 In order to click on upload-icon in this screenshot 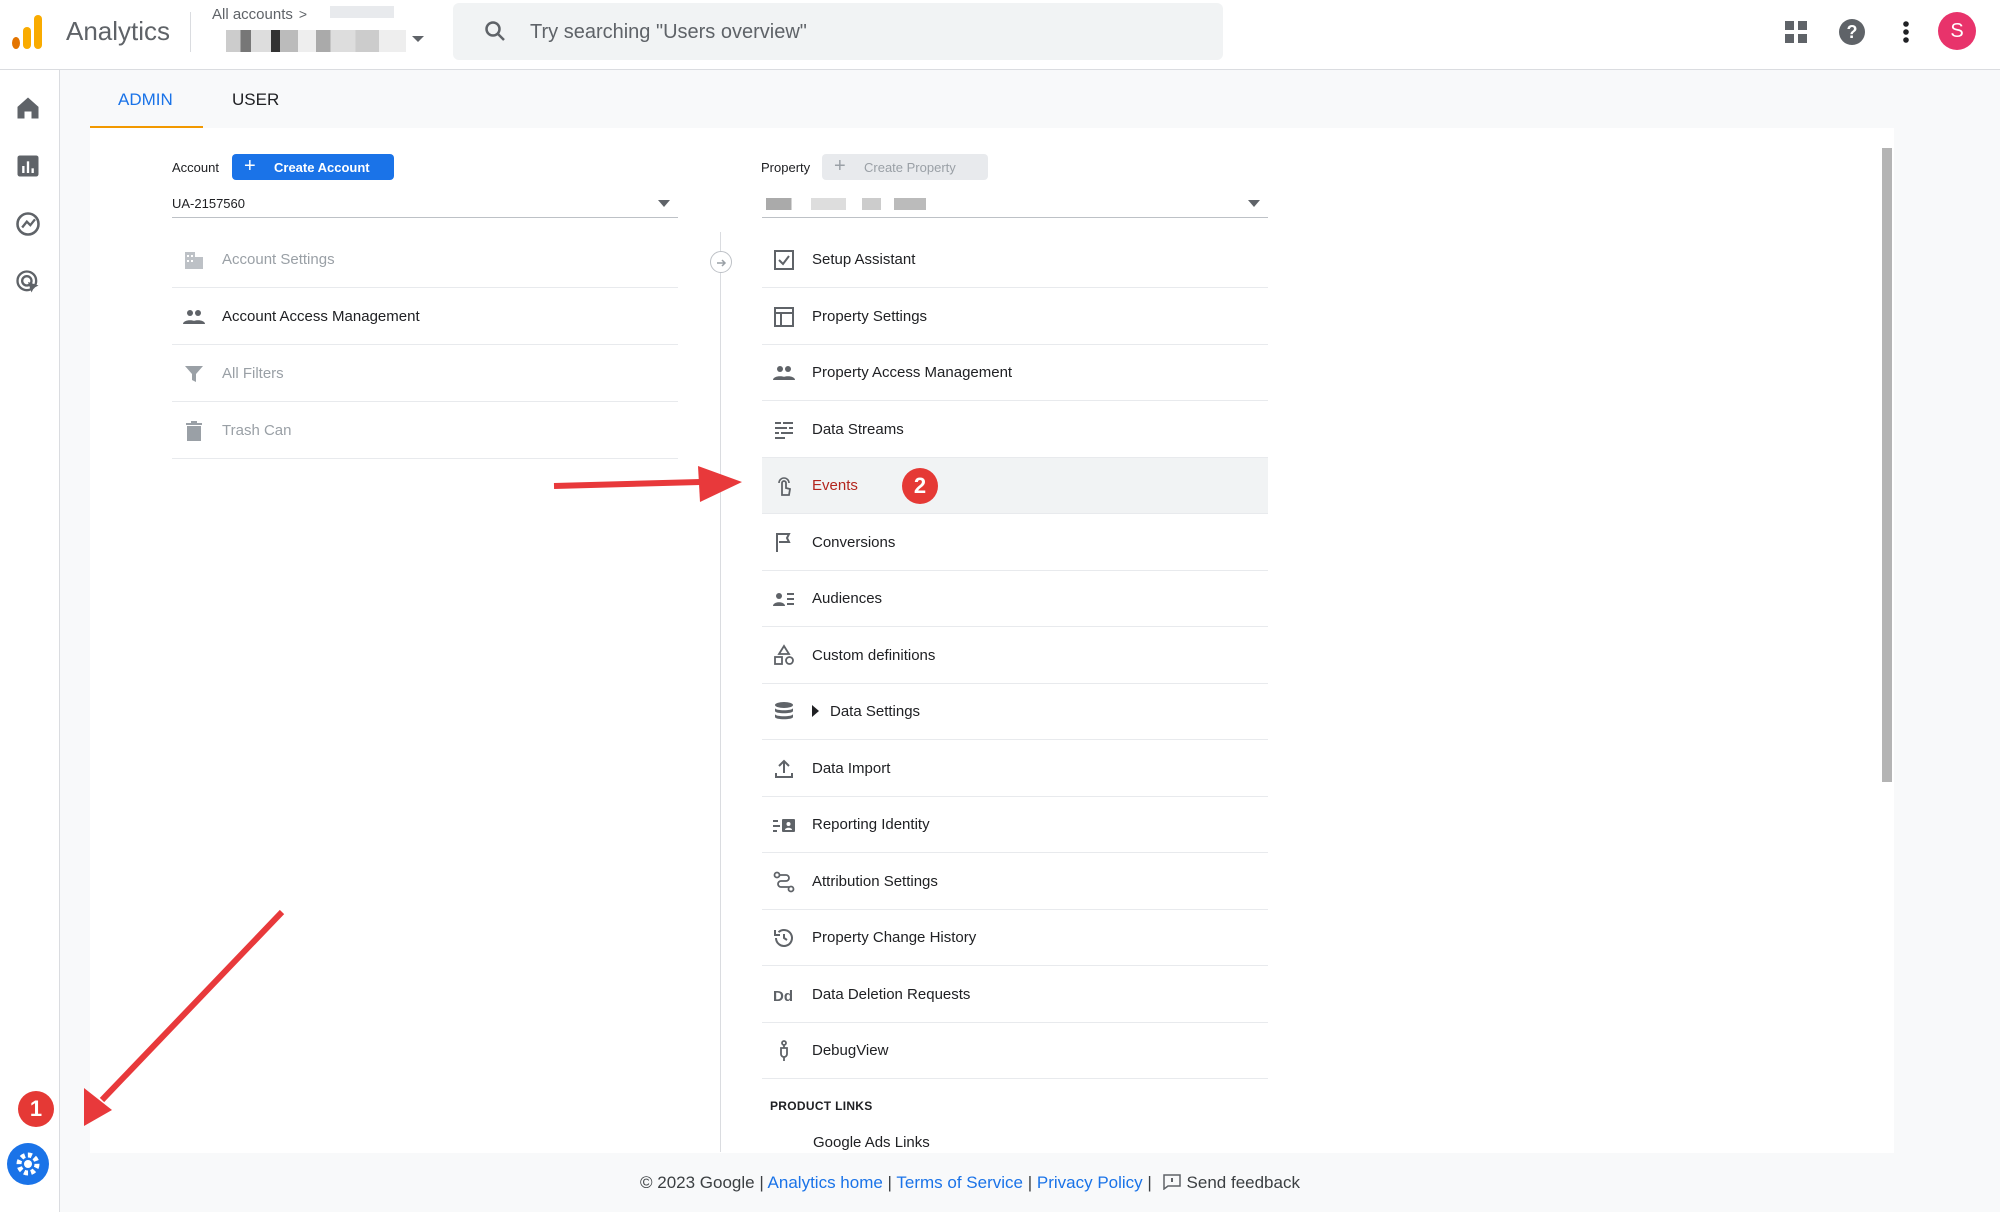, I will do `click(784, 768)`.